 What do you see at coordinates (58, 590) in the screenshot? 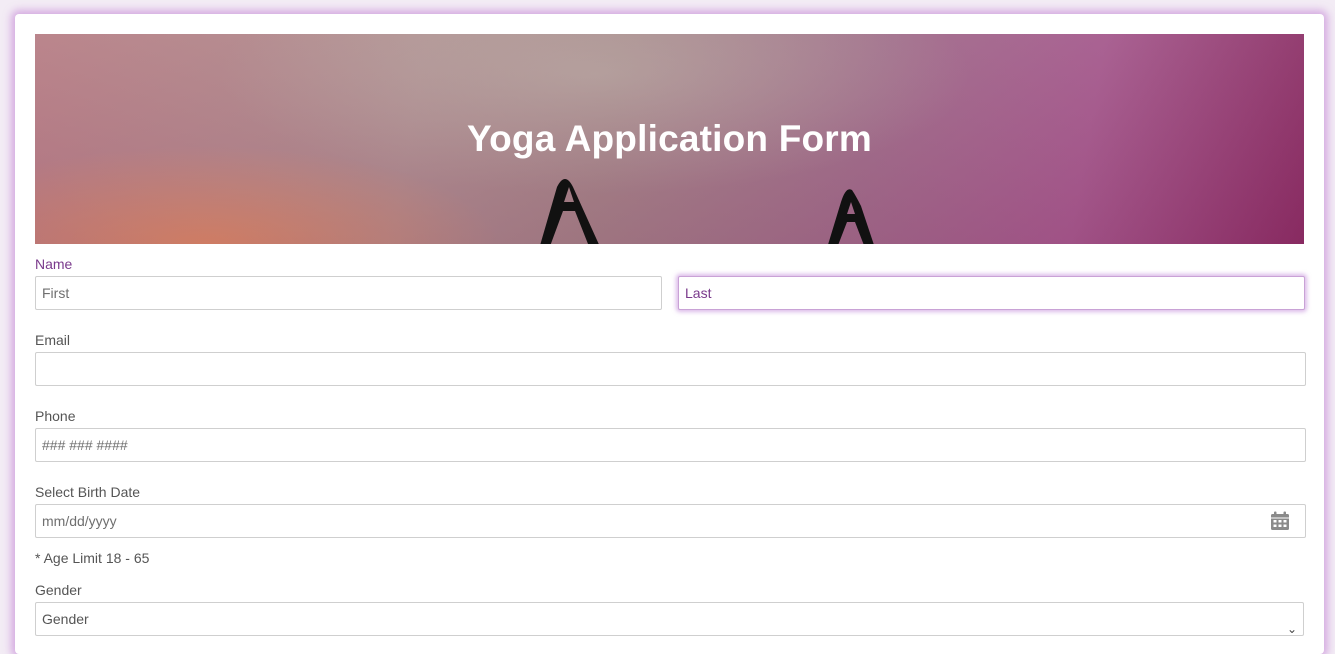
I see `gender-label: Gender` at bounding box center [58, 590].